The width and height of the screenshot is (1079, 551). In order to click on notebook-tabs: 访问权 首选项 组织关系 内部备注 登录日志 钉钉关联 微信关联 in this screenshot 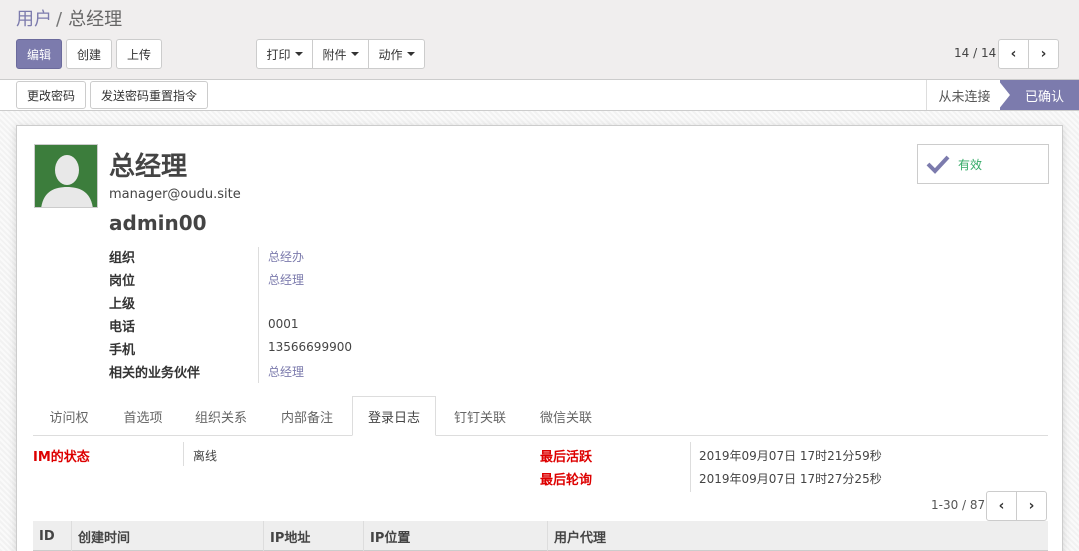, I will do `click(540, 416)`.